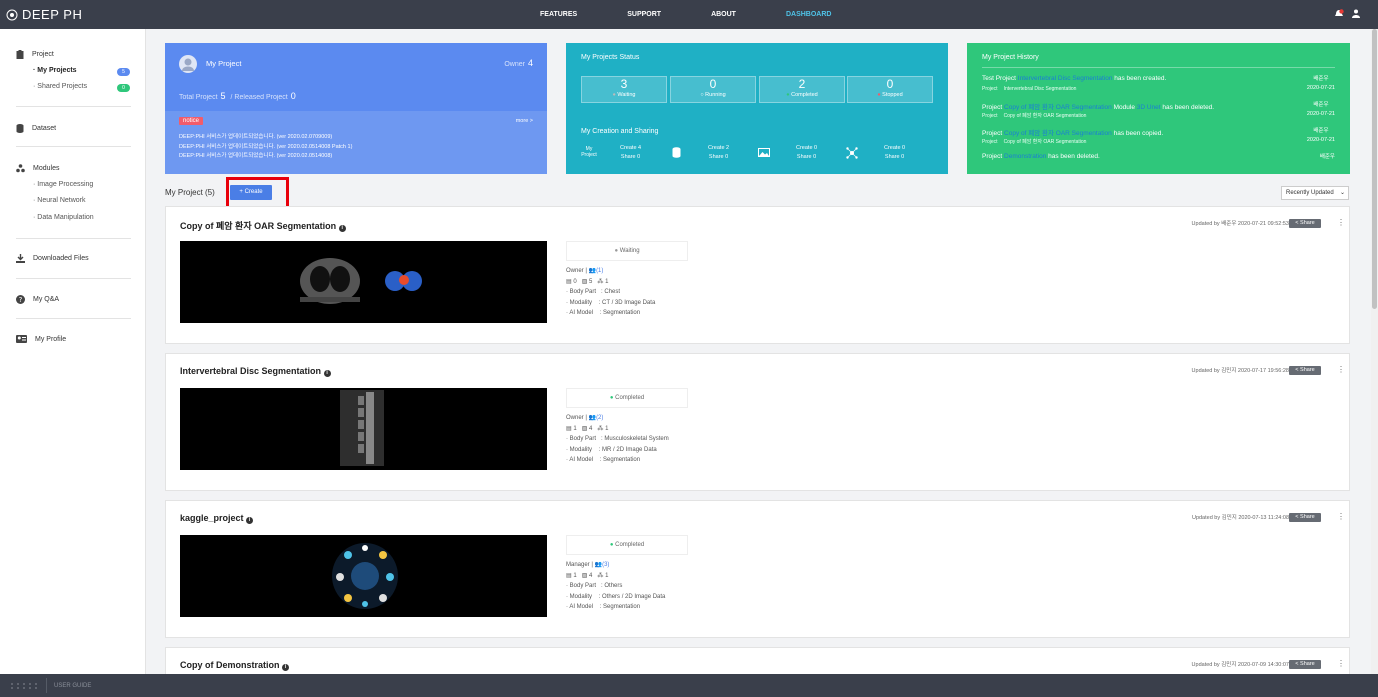  I want to click on notification-bell-icon, so click(1339, 13).